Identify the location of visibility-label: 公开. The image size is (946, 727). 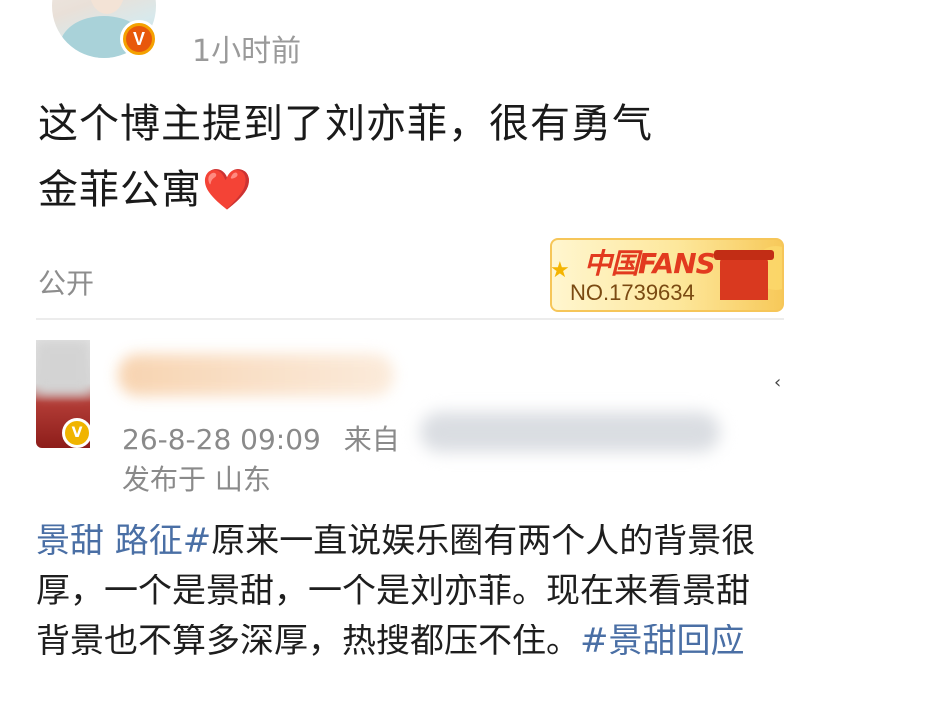
(66, 282).